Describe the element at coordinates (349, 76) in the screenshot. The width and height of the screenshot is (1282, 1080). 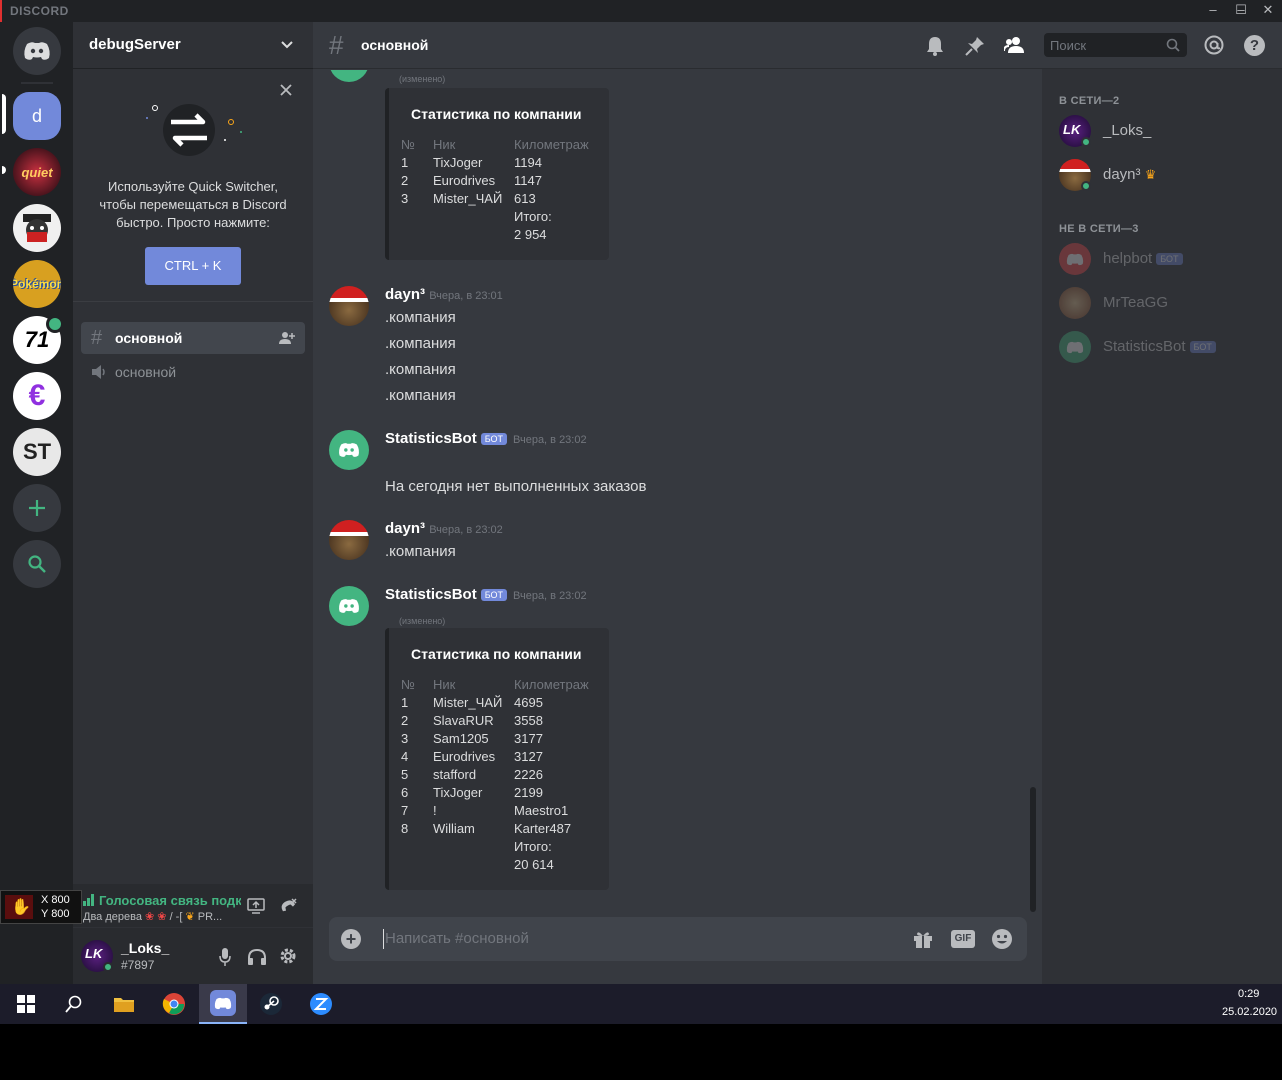
I see `bot-avatar` at that location.